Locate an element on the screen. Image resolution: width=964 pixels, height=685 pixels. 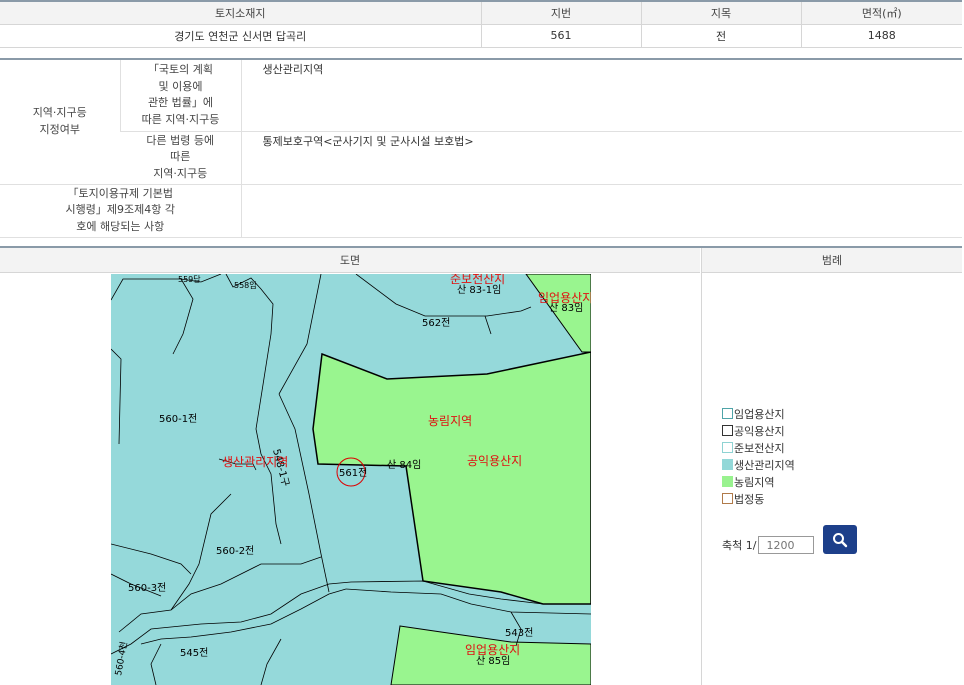
cell-lot-number: 561 is located at coordinates (560, 36).